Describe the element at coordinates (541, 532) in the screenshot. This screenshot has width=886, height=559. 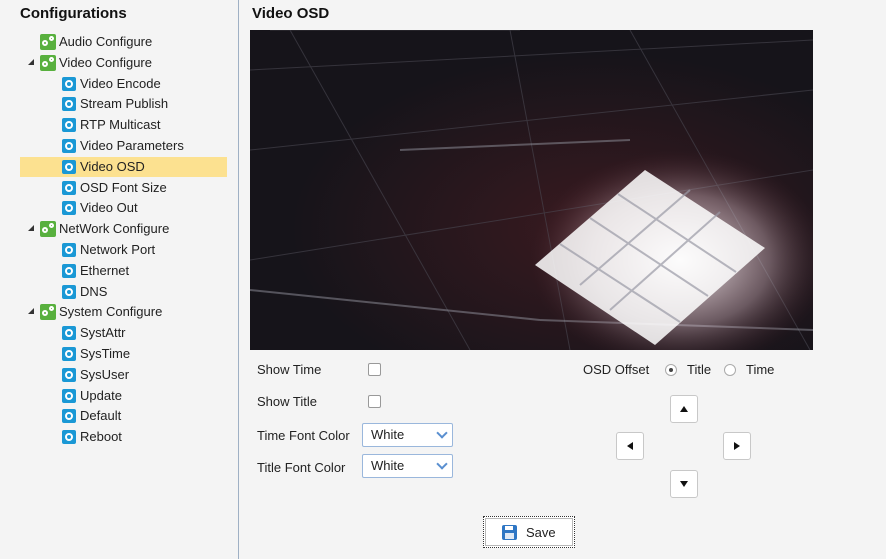
I see `save-button-label: Save` at that location.